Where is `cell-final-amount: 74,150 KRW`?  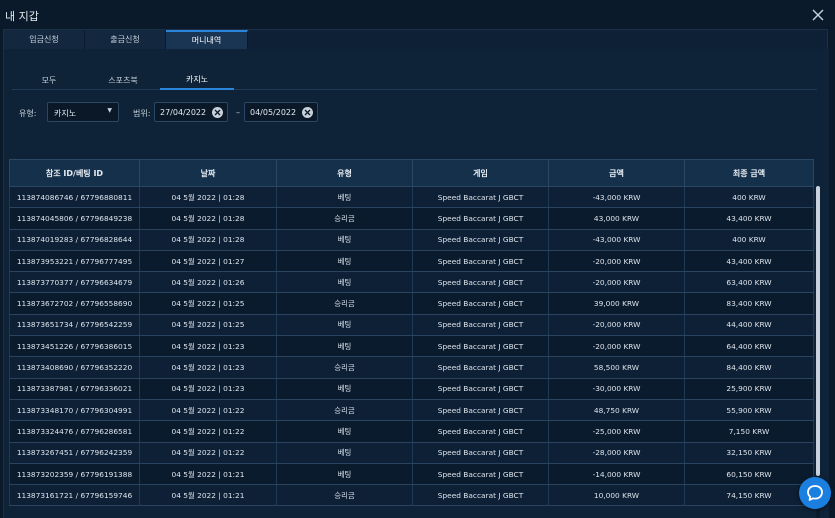
cell-final-amount: 74,150 KRW is located at coordinates (749, 495).